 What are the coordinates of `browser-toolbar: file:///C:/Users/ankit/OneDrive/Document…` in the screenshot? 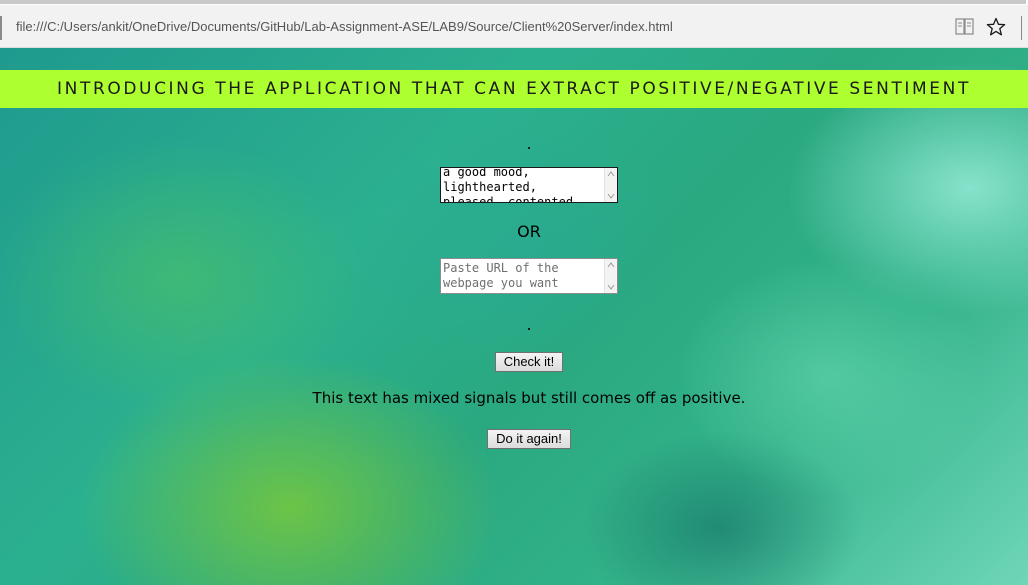 It's located at (514, 24).